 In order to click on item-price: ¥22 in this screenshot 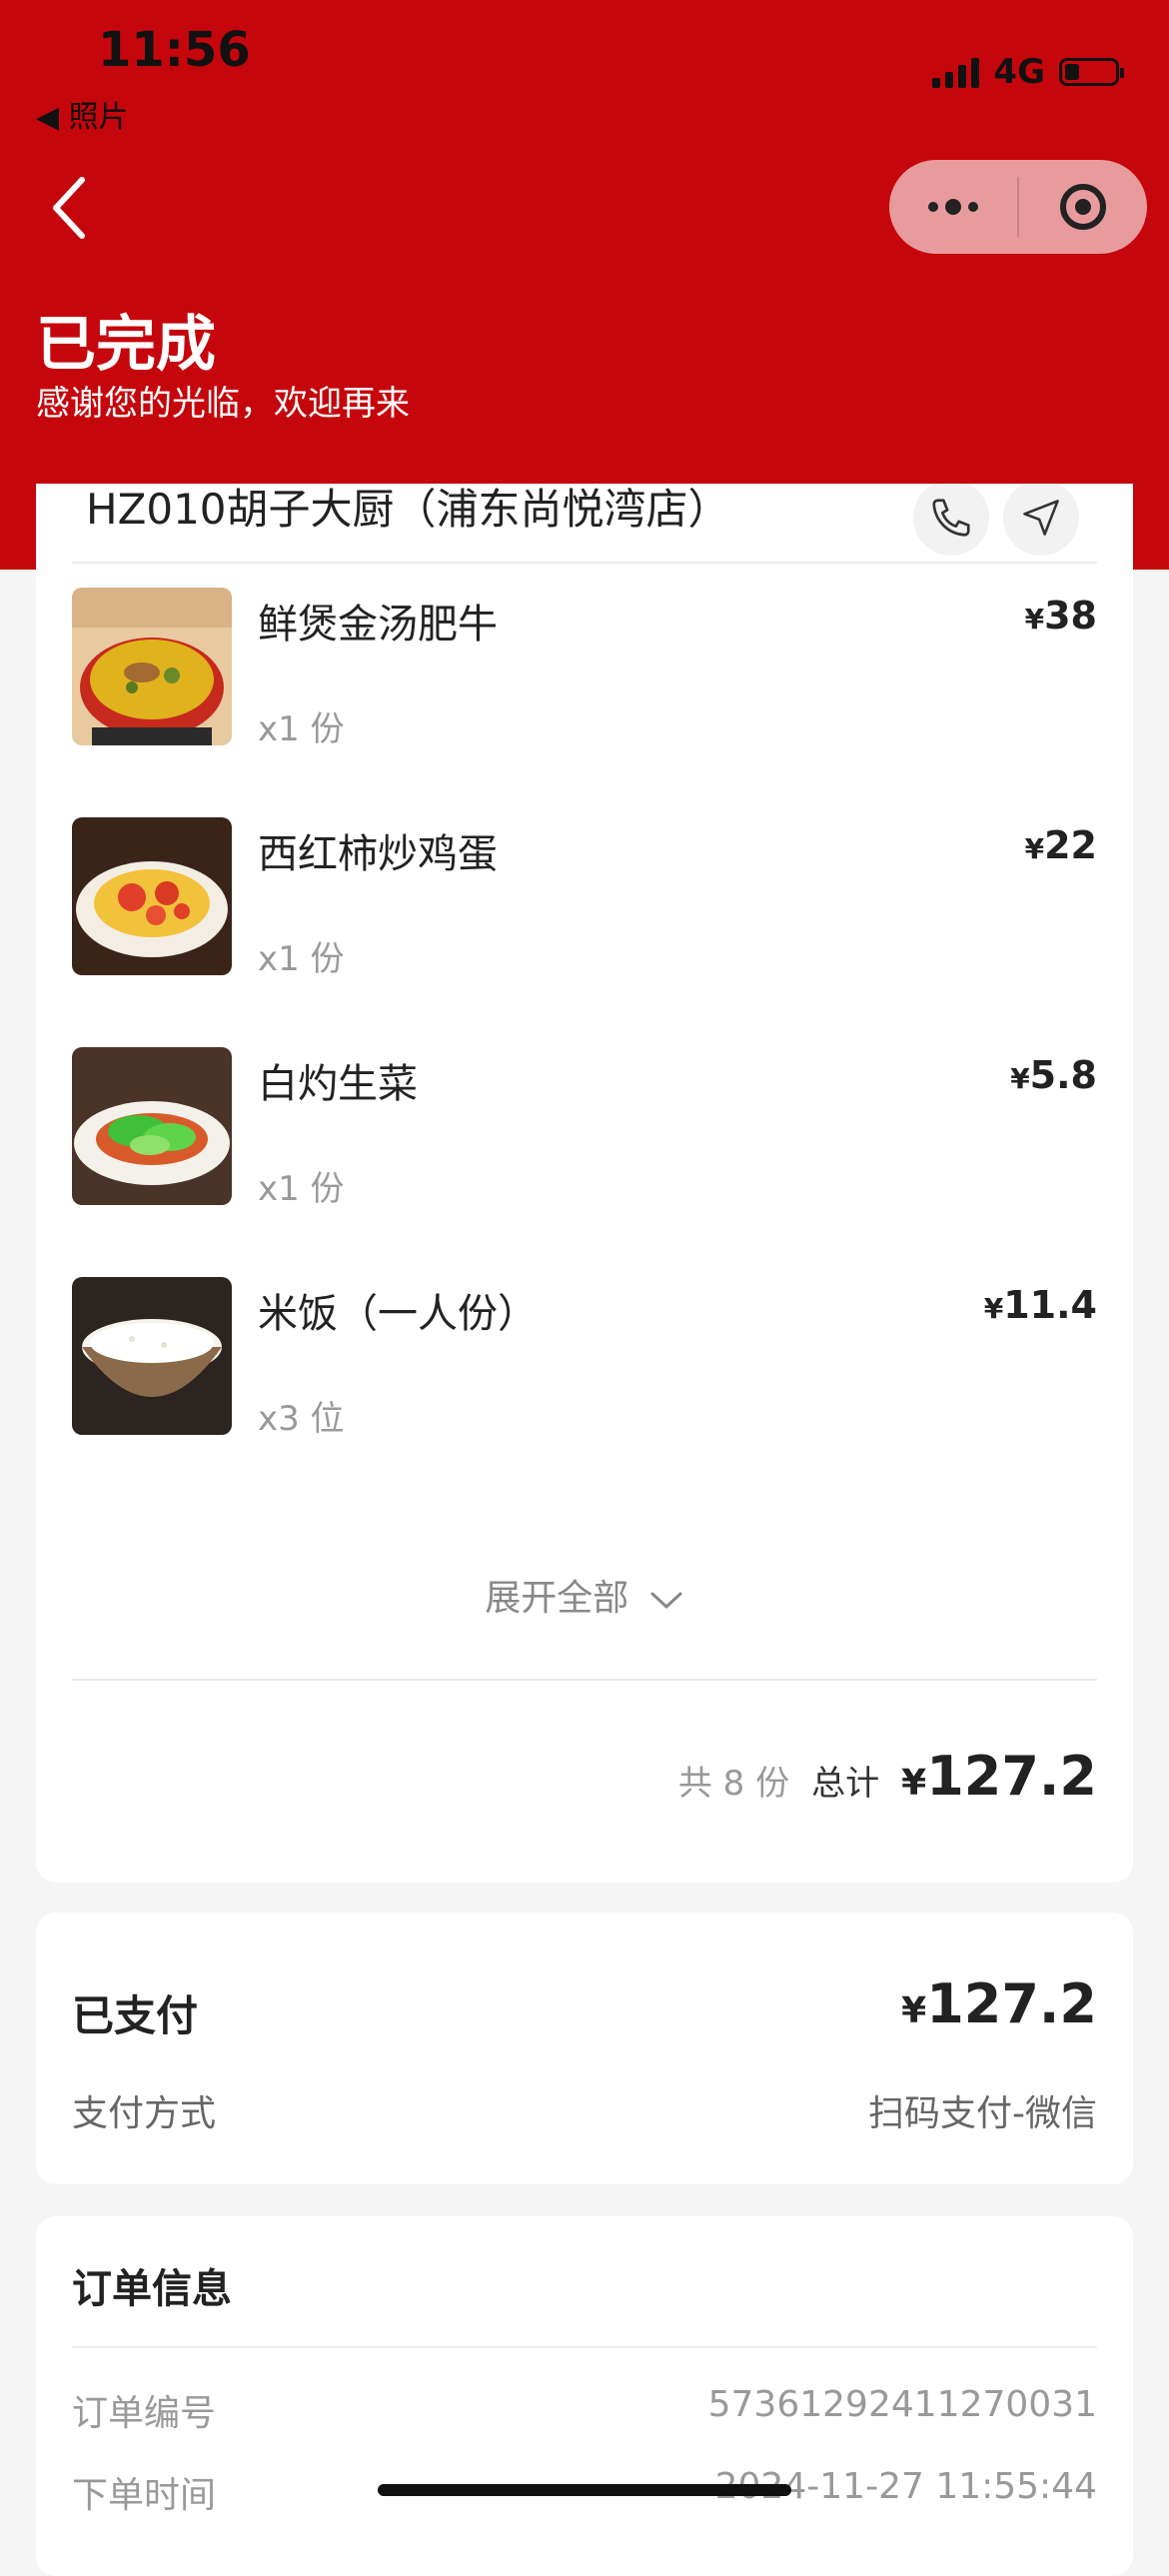, I will do `click(1060, 845)`.